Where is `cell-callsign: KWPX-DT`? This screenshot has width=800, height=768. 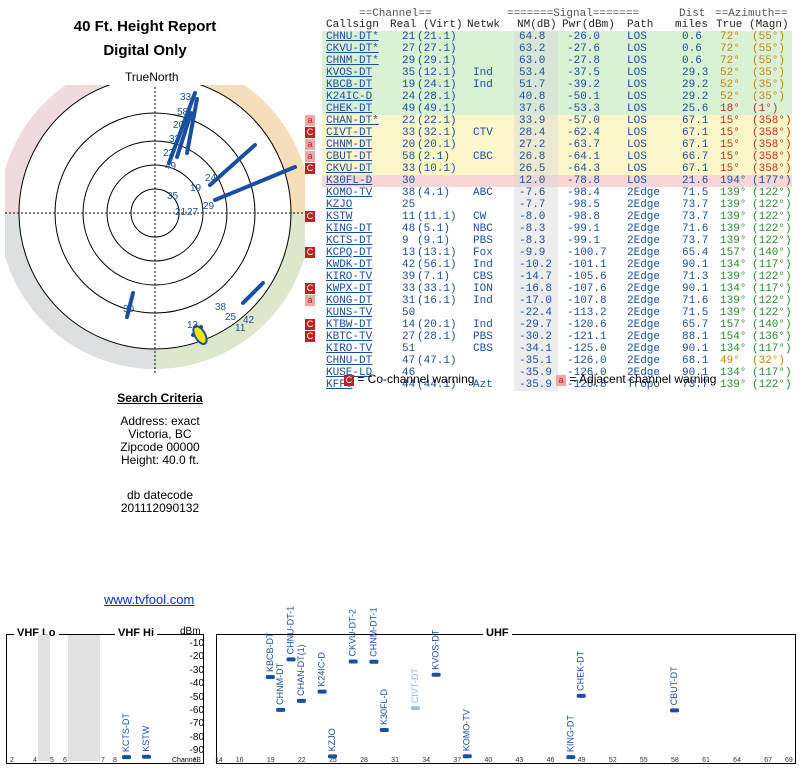 cell-callsign: KWPX-DT is located at coordinates (349, 289).